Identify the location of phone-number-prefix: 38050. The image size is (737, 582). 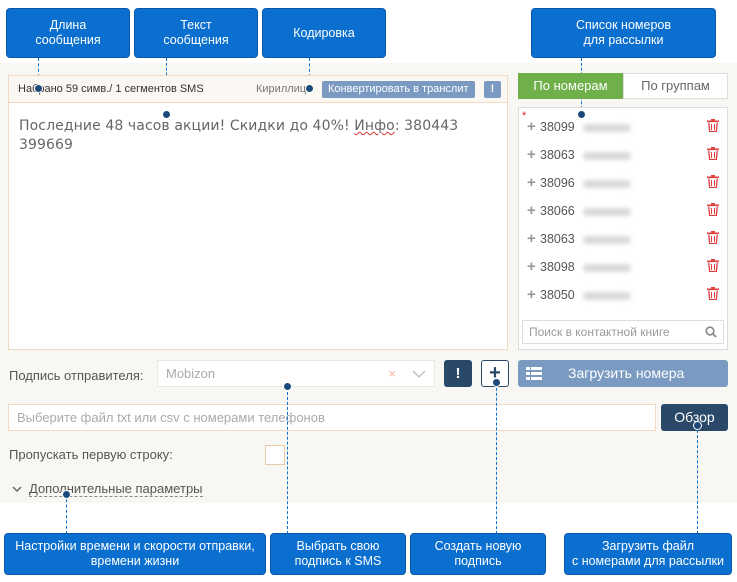
(557, 295).